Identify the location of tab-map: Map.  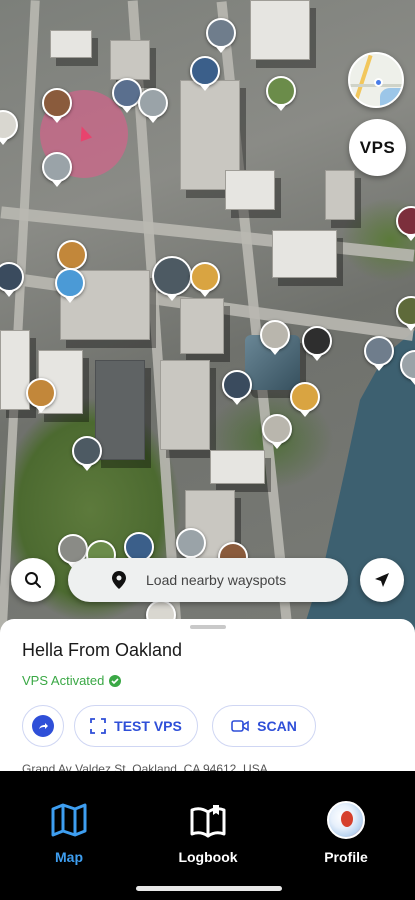
(69, 833).